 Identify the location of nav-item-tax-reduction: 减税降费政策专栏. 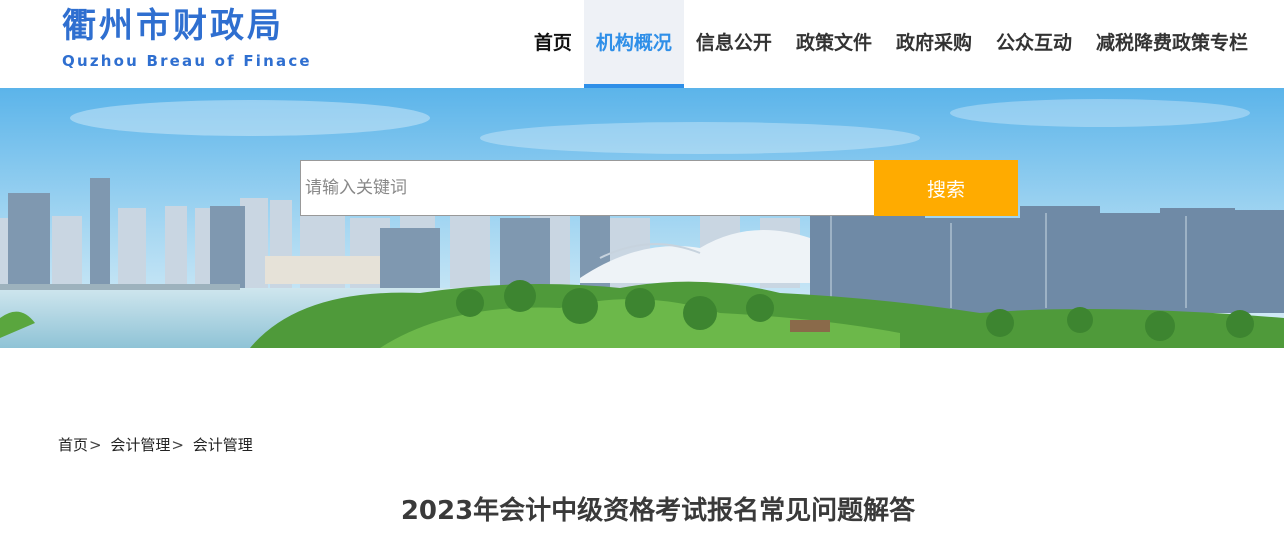
(1172, 44).